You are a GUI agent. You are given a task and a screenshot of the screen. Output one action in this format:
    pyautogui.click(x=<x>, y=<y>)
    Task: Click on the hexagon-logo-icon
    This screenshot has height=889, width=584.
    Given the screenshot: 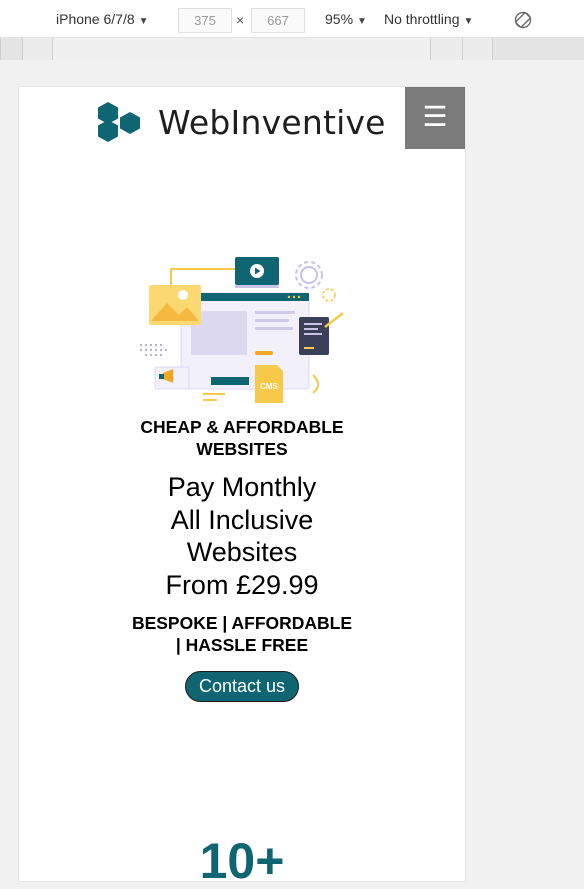 What is the action you would take?
    pyautogui.click(x=119, y=122)
    